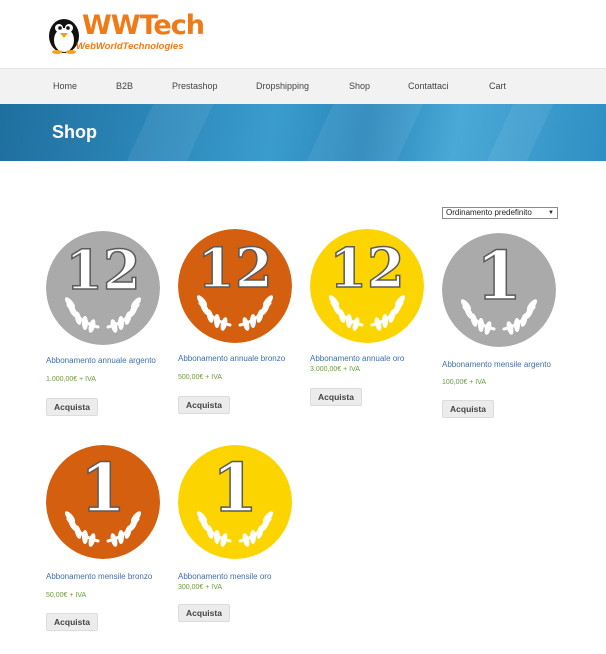  I want to click on nav-item-cart: Cart, so click(497, 86).